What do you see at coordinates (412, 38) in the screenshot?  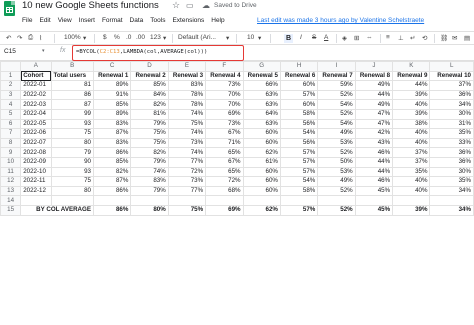 I see `wrap-icon: ↵` at bounding box center [412, 38].